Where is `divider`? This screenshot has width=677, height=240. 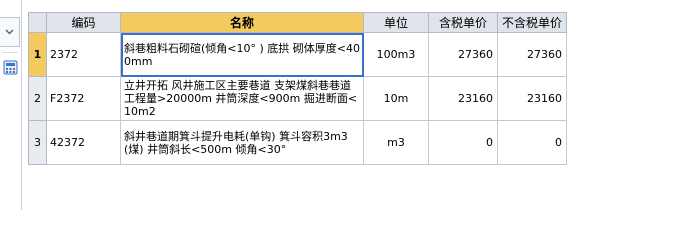
divider is located at coordinates (10, 52).